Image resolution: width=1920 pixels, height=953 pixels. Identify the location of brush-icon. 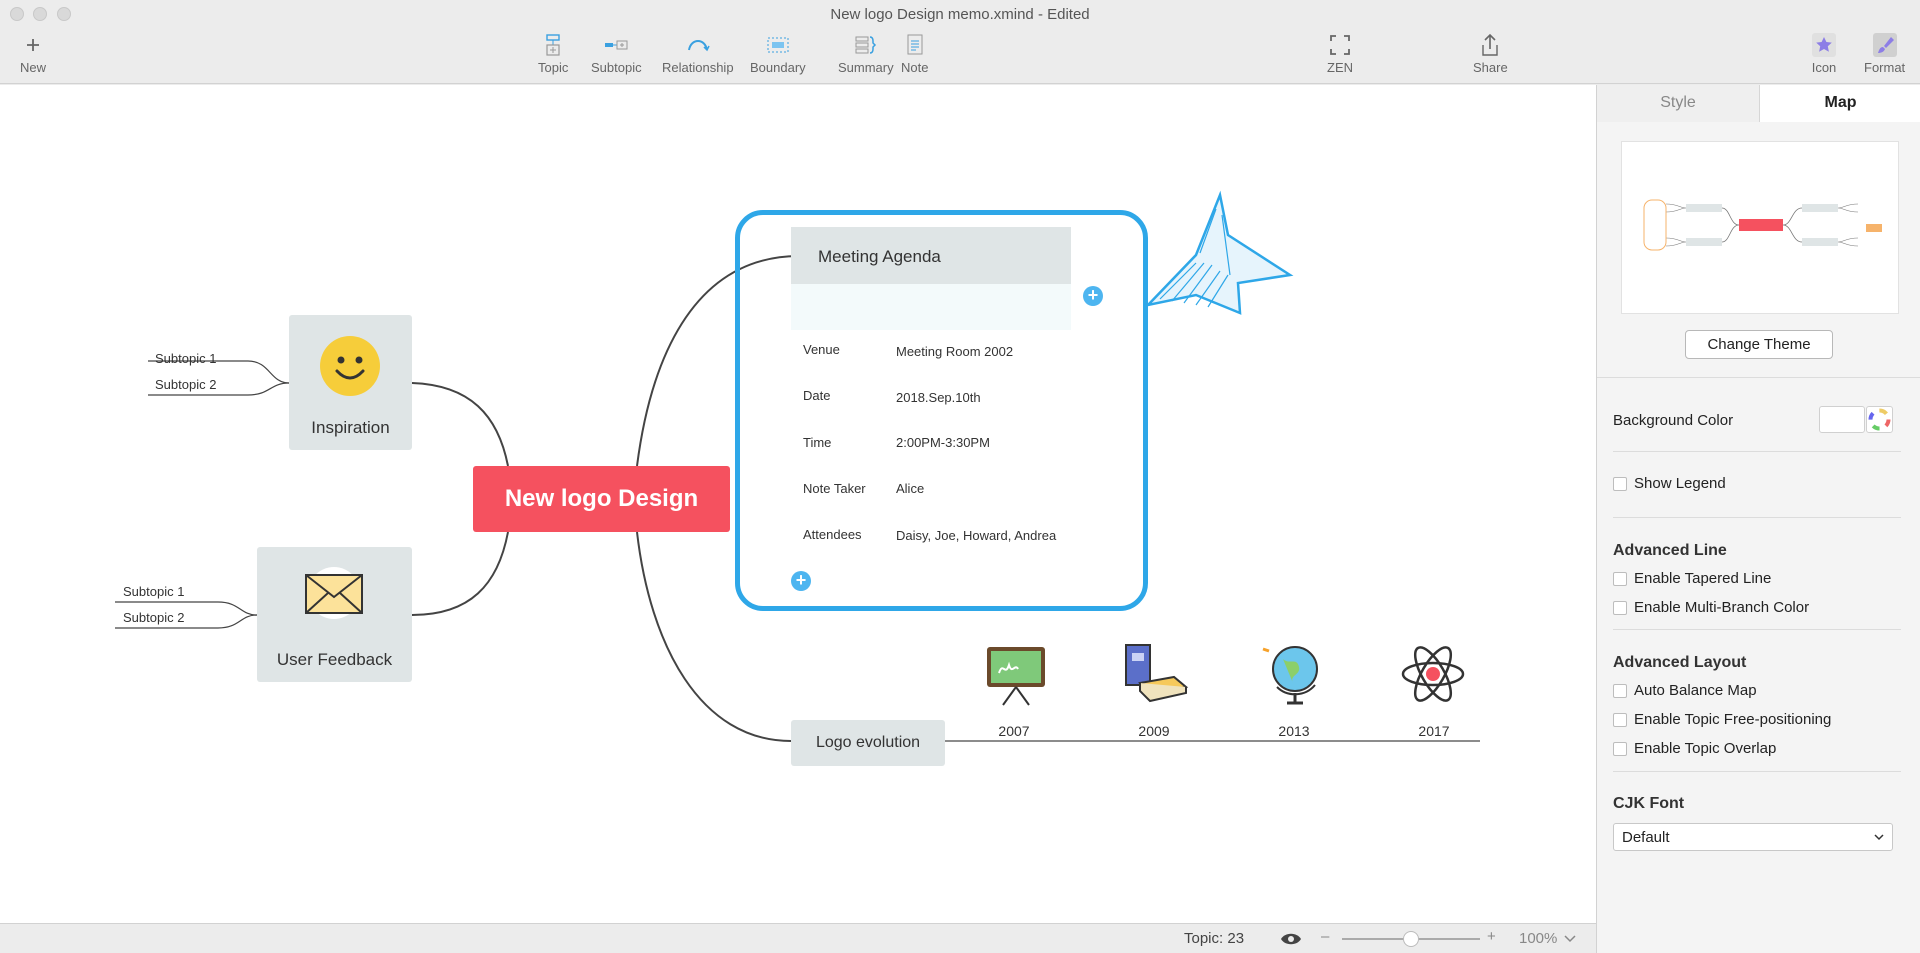
(1884, 45).